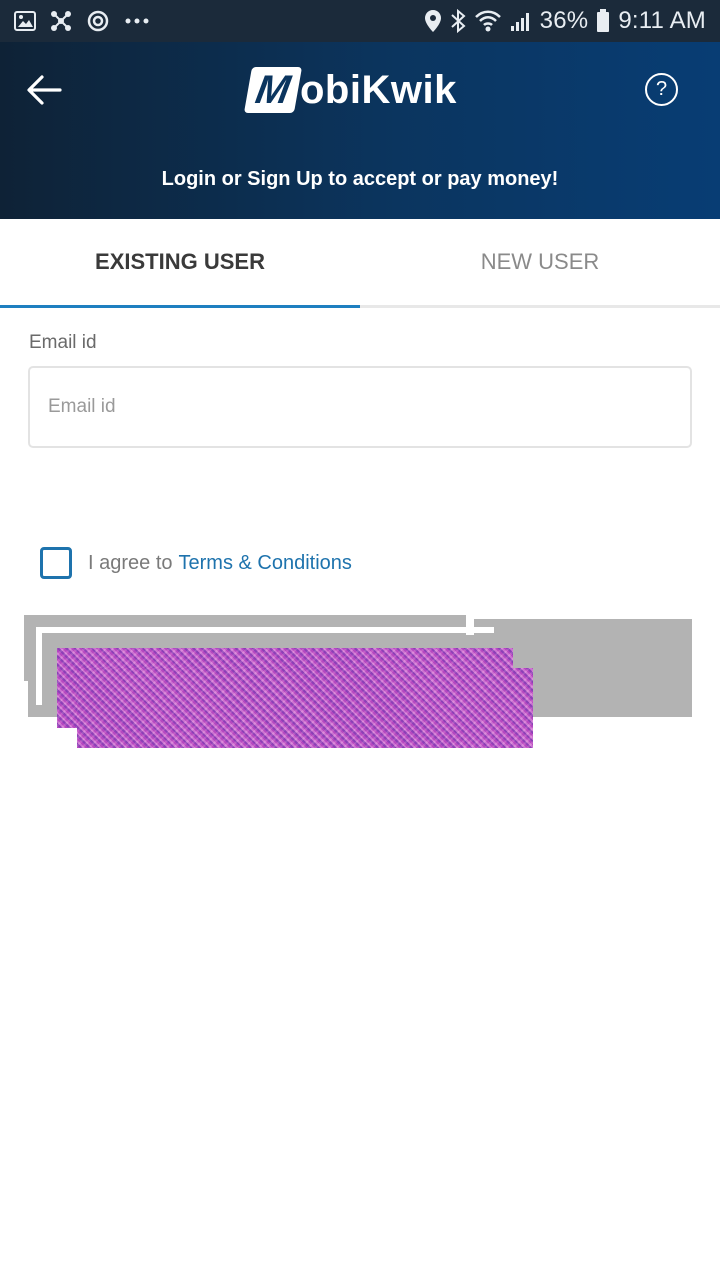 The image size is (720, 1280). Describe the element at coordinates (488, 21) in the screenshot. I see `wifi-icon` at that location.